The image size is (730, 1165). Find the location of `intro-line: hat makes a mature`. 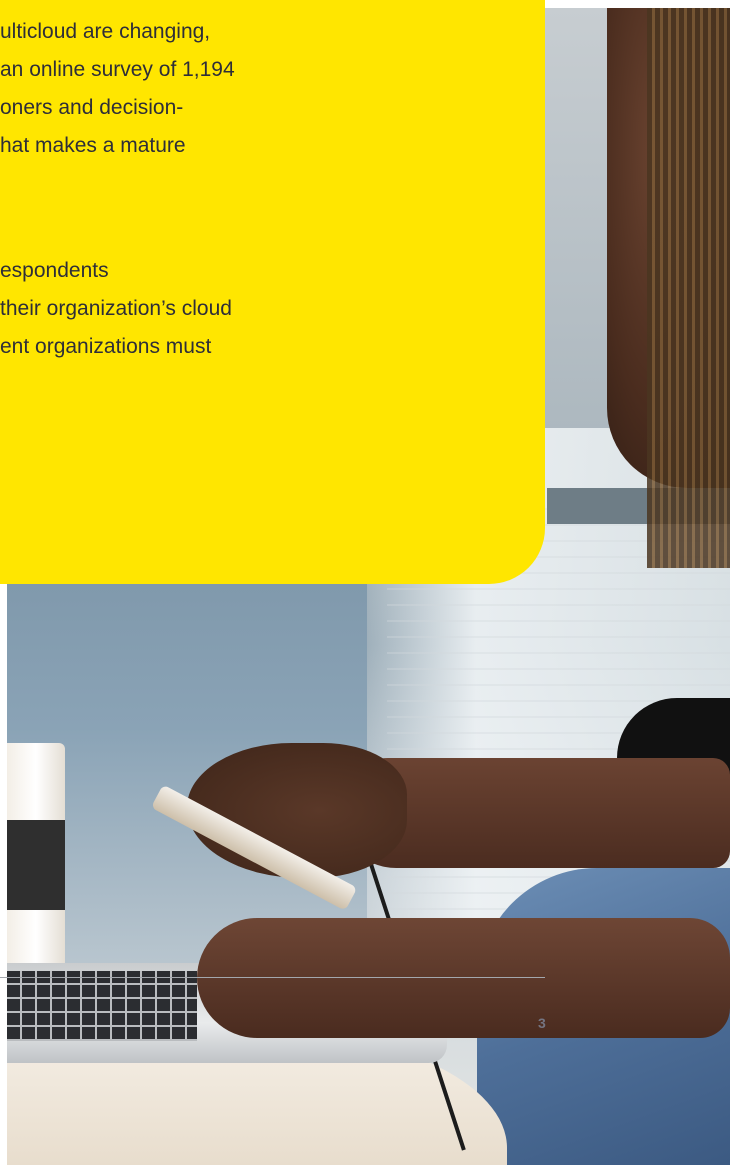

intro-line: hat makes a mature is located at coordinates (93, 145).